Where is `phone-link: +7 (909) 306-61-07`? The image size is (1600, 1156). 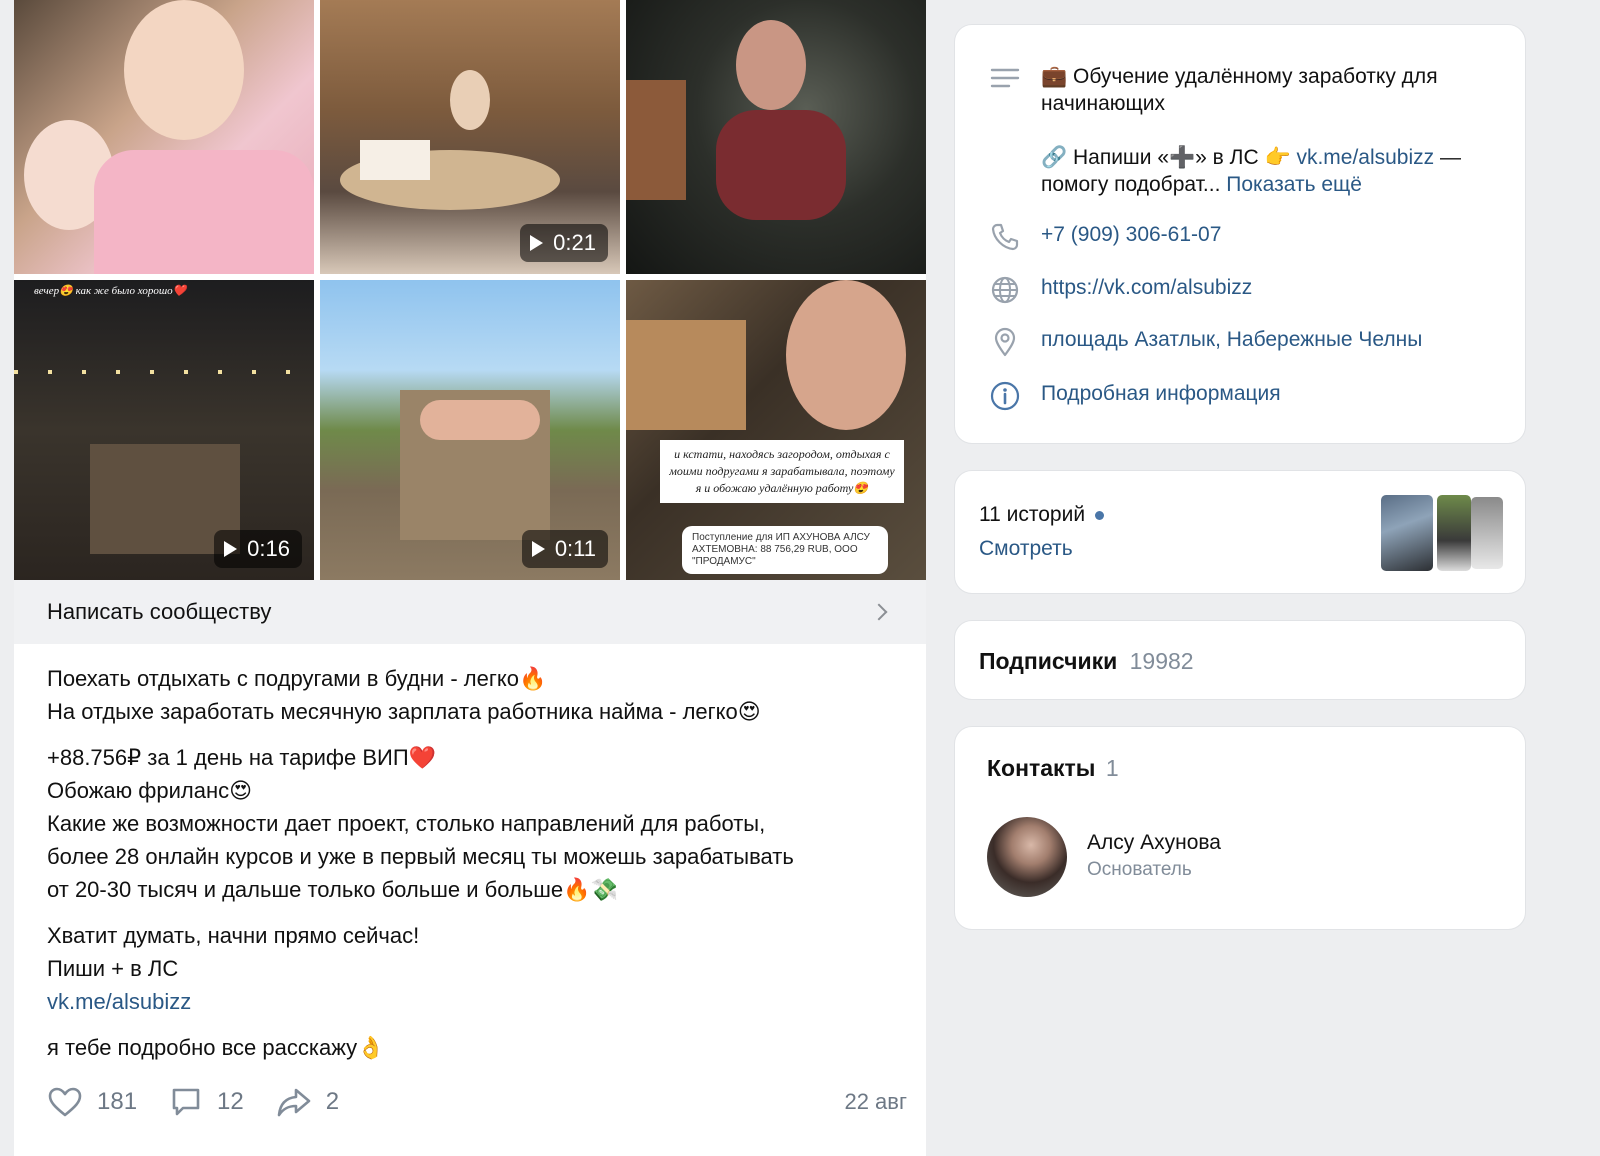
phone-link: +7 (909) 306-61-07 is located at coordinates (1131, 234).